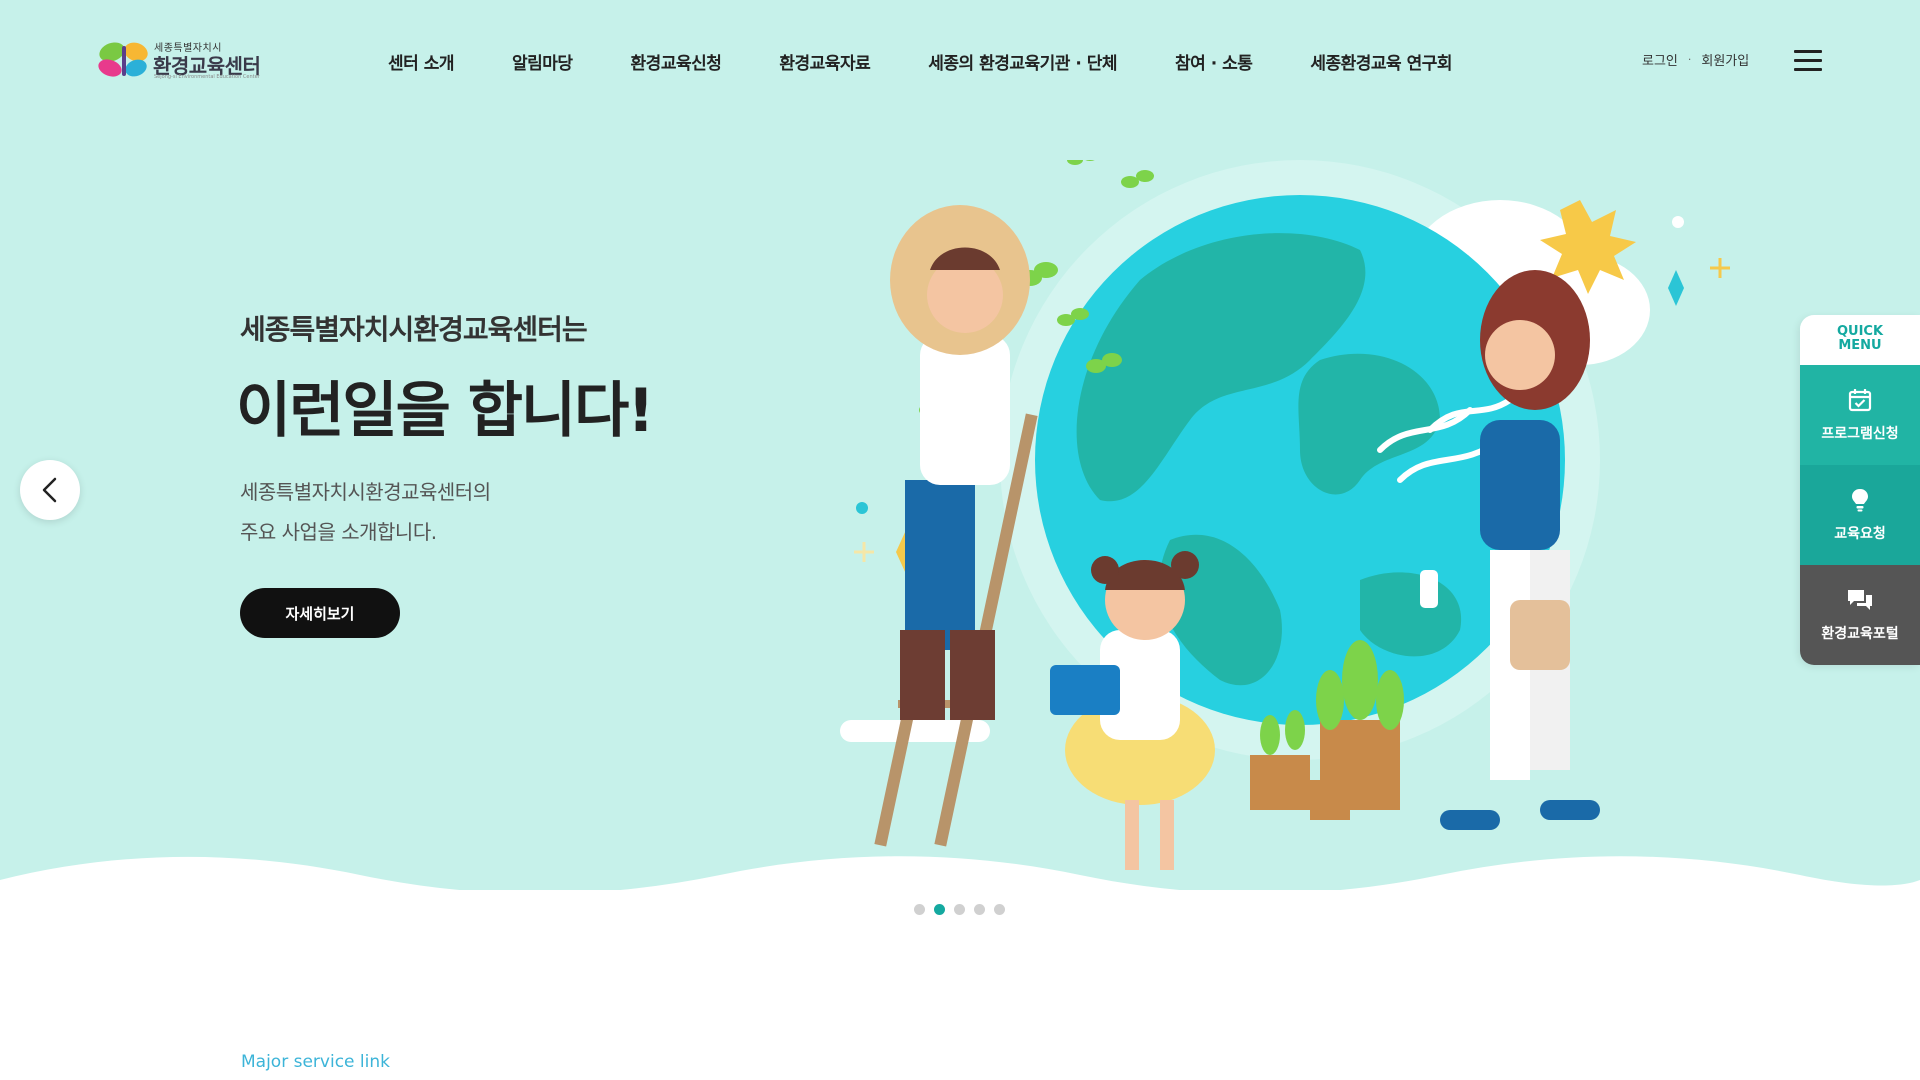 The height and width of the screenshot is (1080, 1920). What do you see at coordinates (365, 512) in the screenshot?
I see `hero-description: 세종특별자치시환경교육센터의 주요 사업을 소개합니다.` at bounding box center [365, 512].